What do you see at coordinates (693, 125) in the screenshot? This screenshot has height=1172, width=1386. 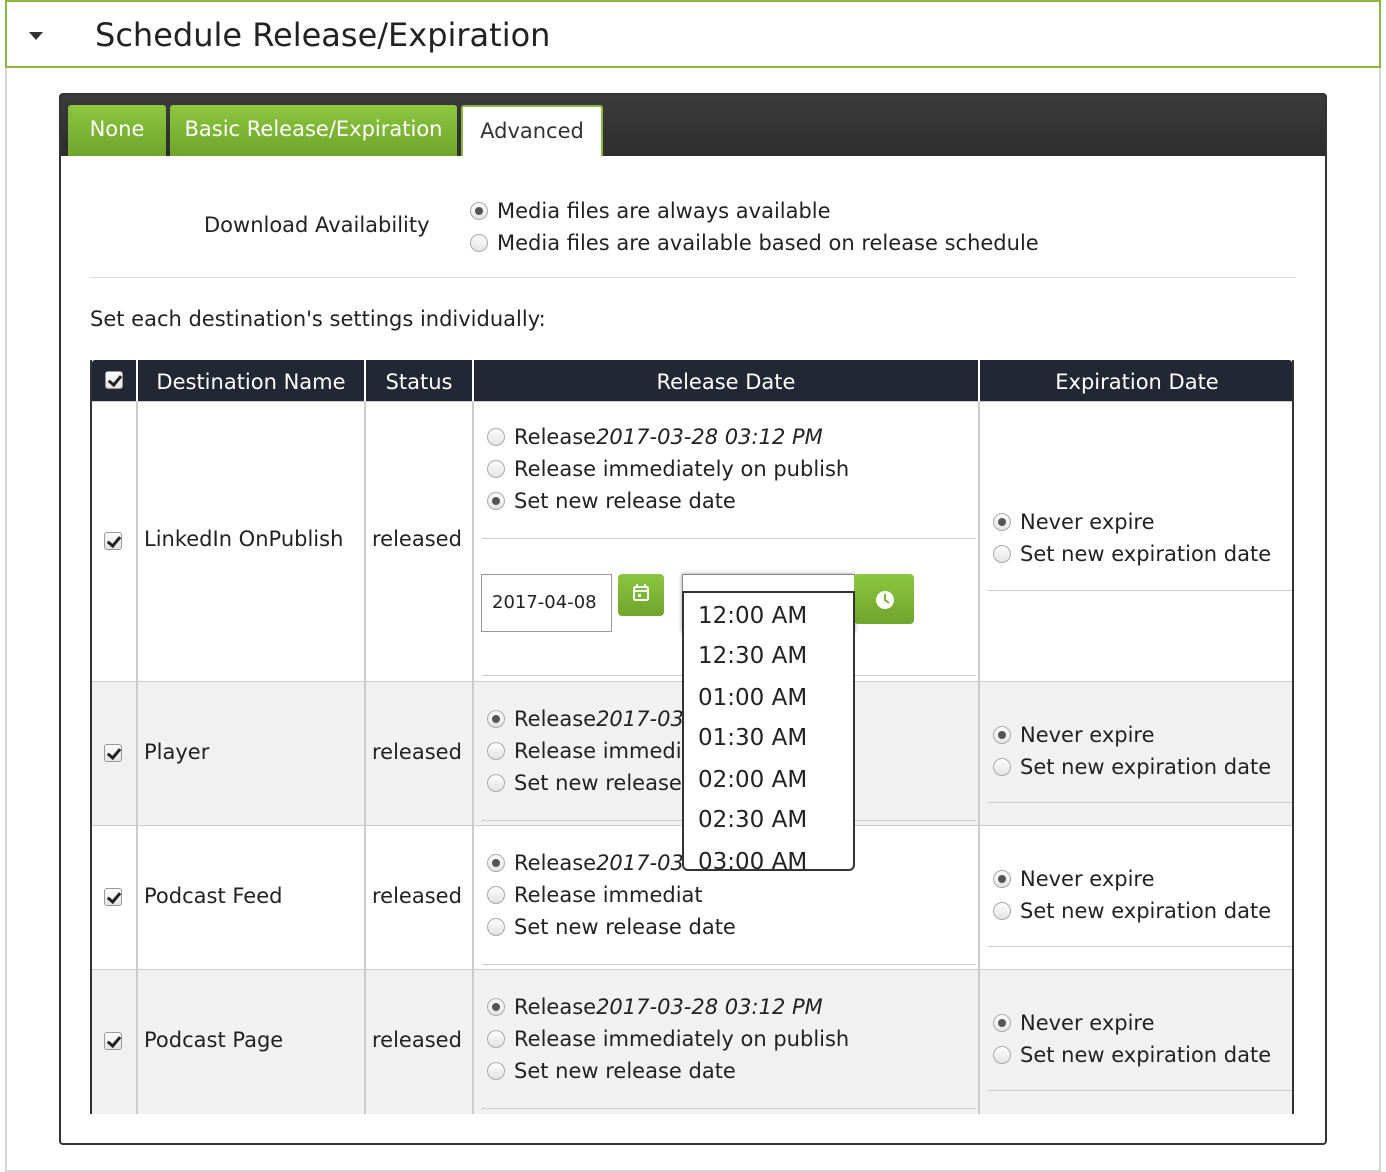 I see `tab-bar: None Basic Release/Expiration Advanced` at bounding box center [693, 125].